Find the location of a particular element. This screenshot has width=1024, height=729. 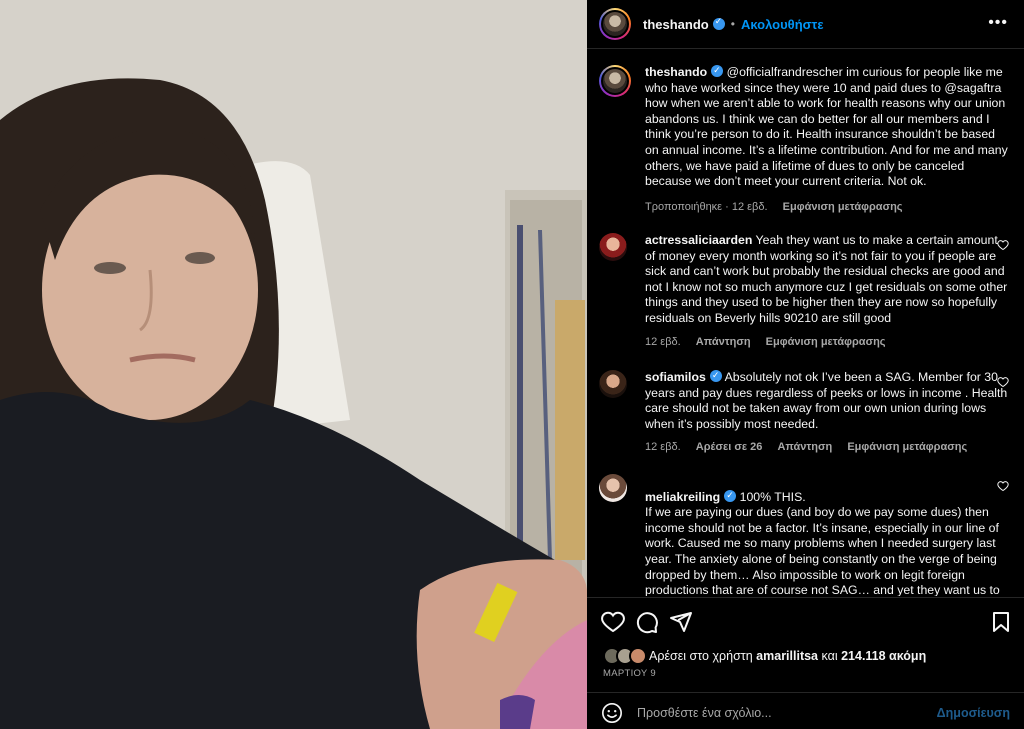

post-date: ΜΑΡΤΙΟΥ 9 is located at coordinates (629, 673).